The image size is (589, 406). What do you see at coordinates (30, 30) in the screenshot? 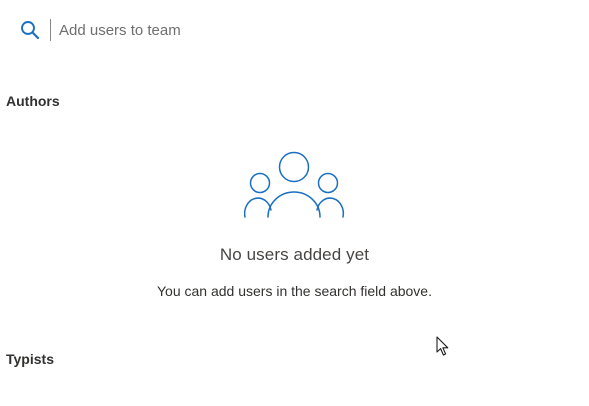
I see `search-icon` at bounding box center [30, 30].